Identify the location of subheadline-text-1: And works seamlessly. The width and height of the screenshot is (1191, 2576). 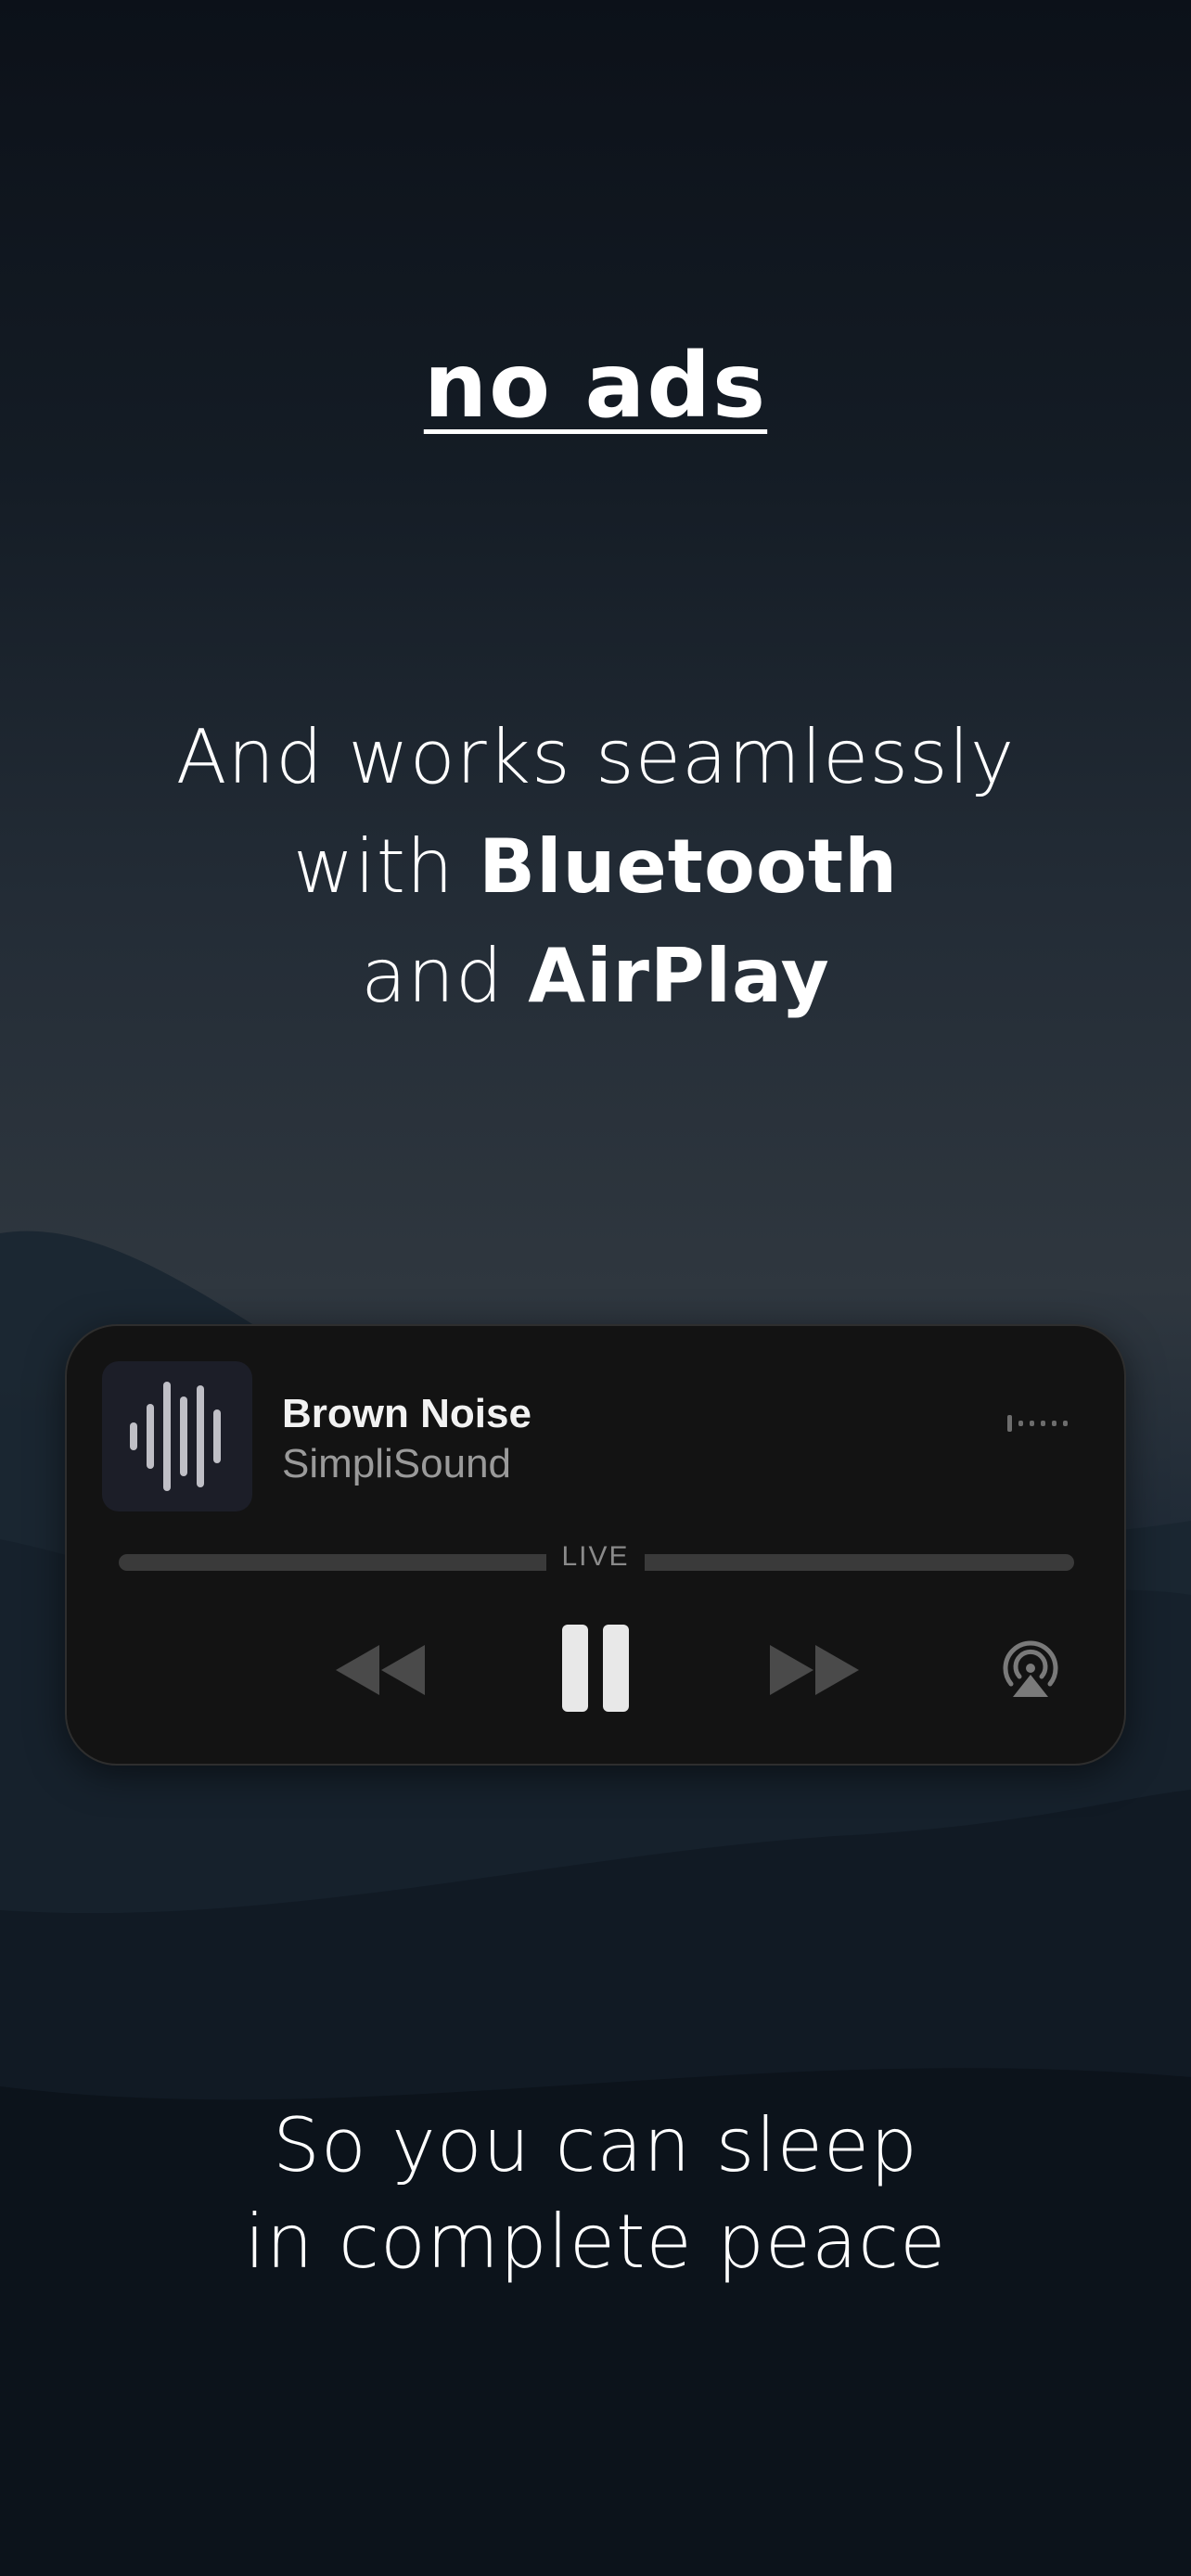
(595, 757).